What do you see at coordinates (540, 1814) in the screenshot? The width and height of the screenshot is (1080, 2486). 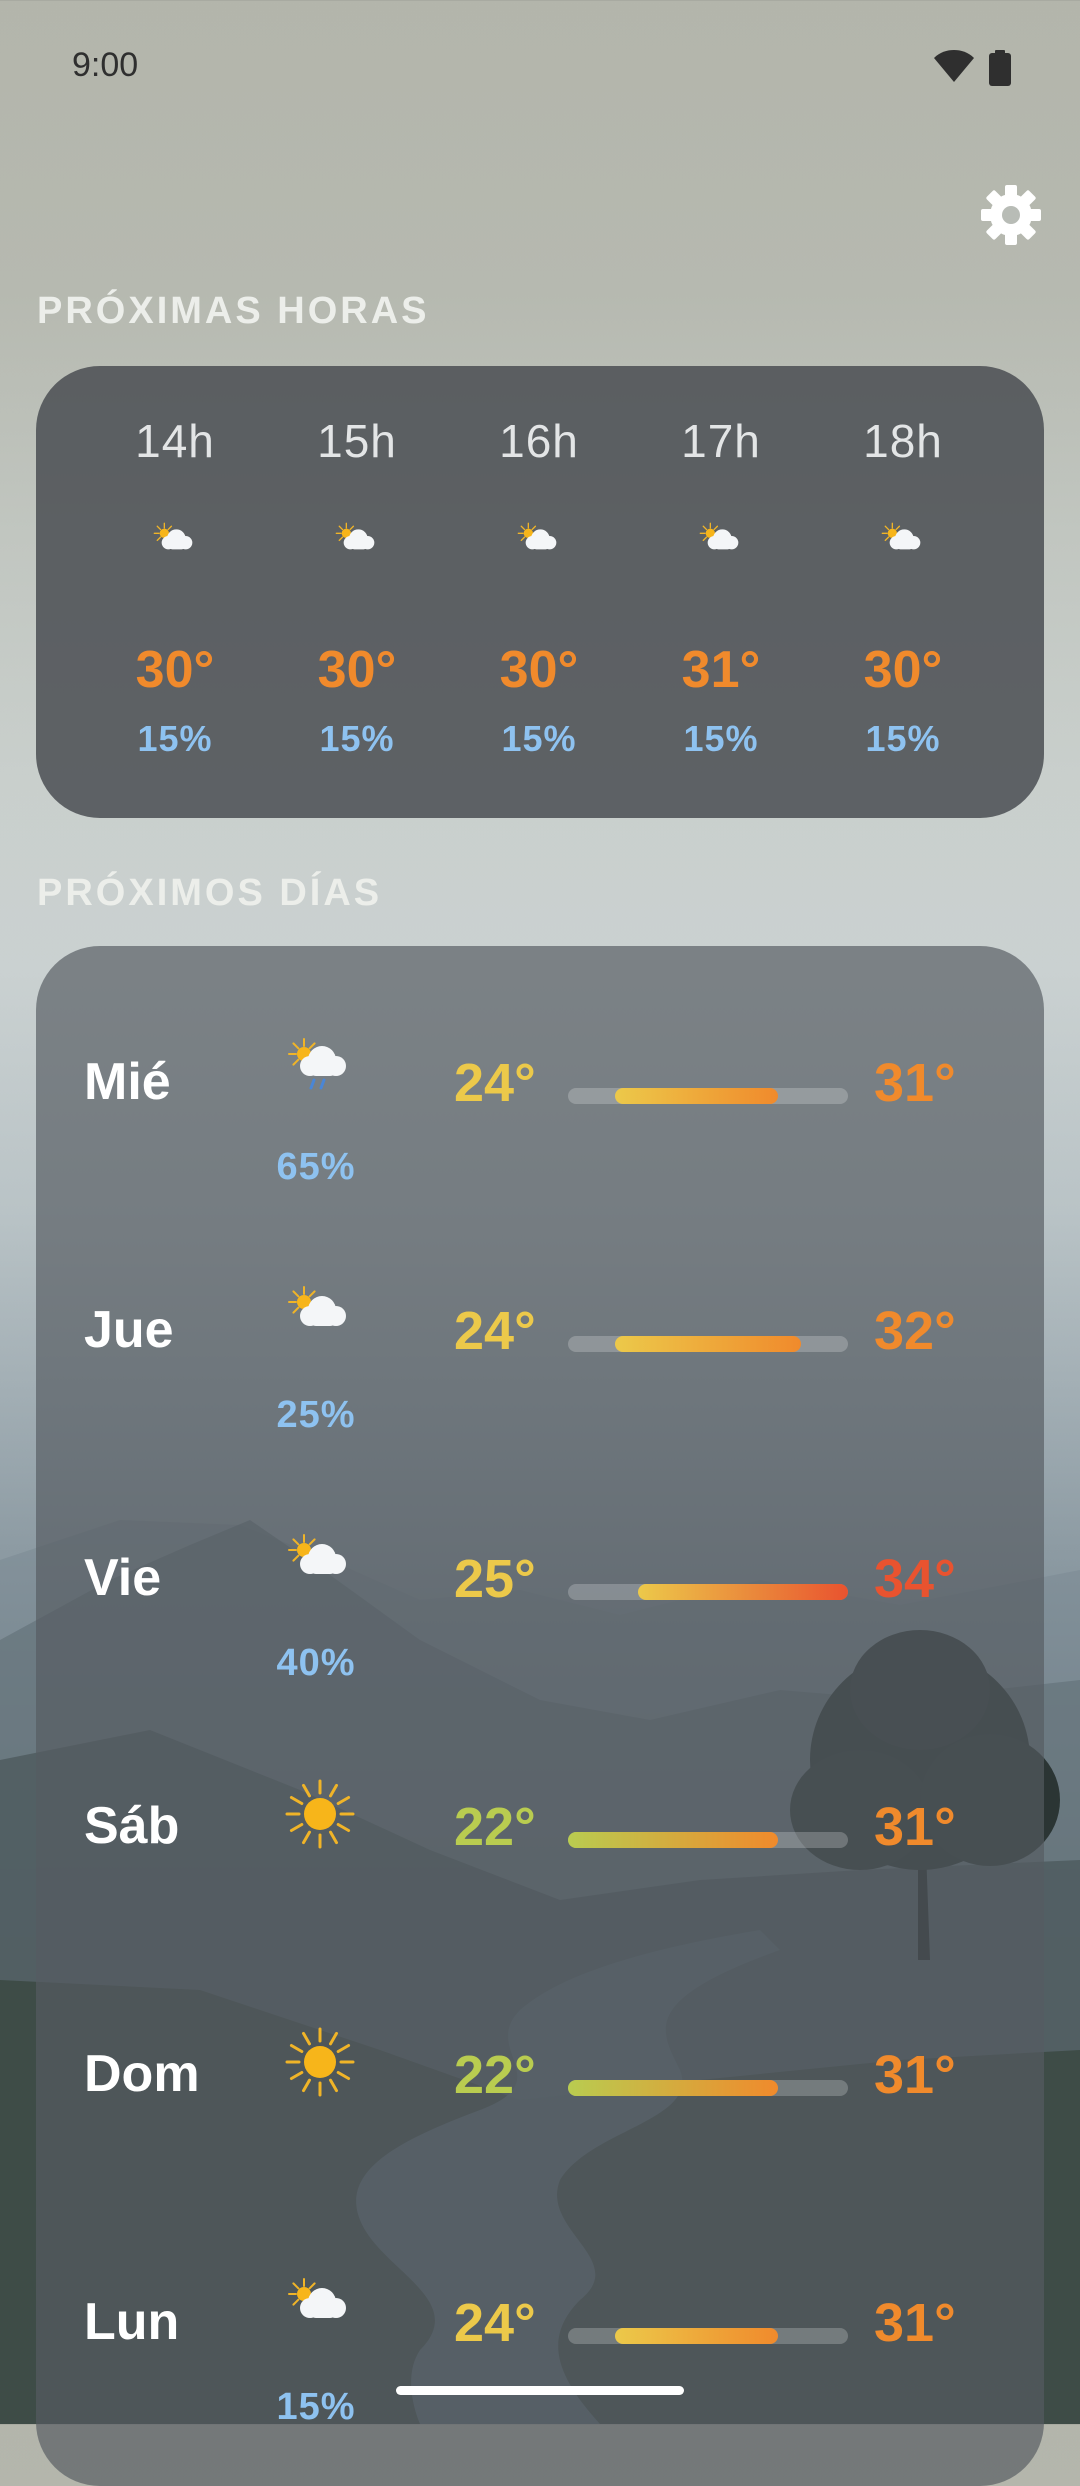 I see `daily-item: Sáb 22° 31°` at bounding box center [540, 1814].